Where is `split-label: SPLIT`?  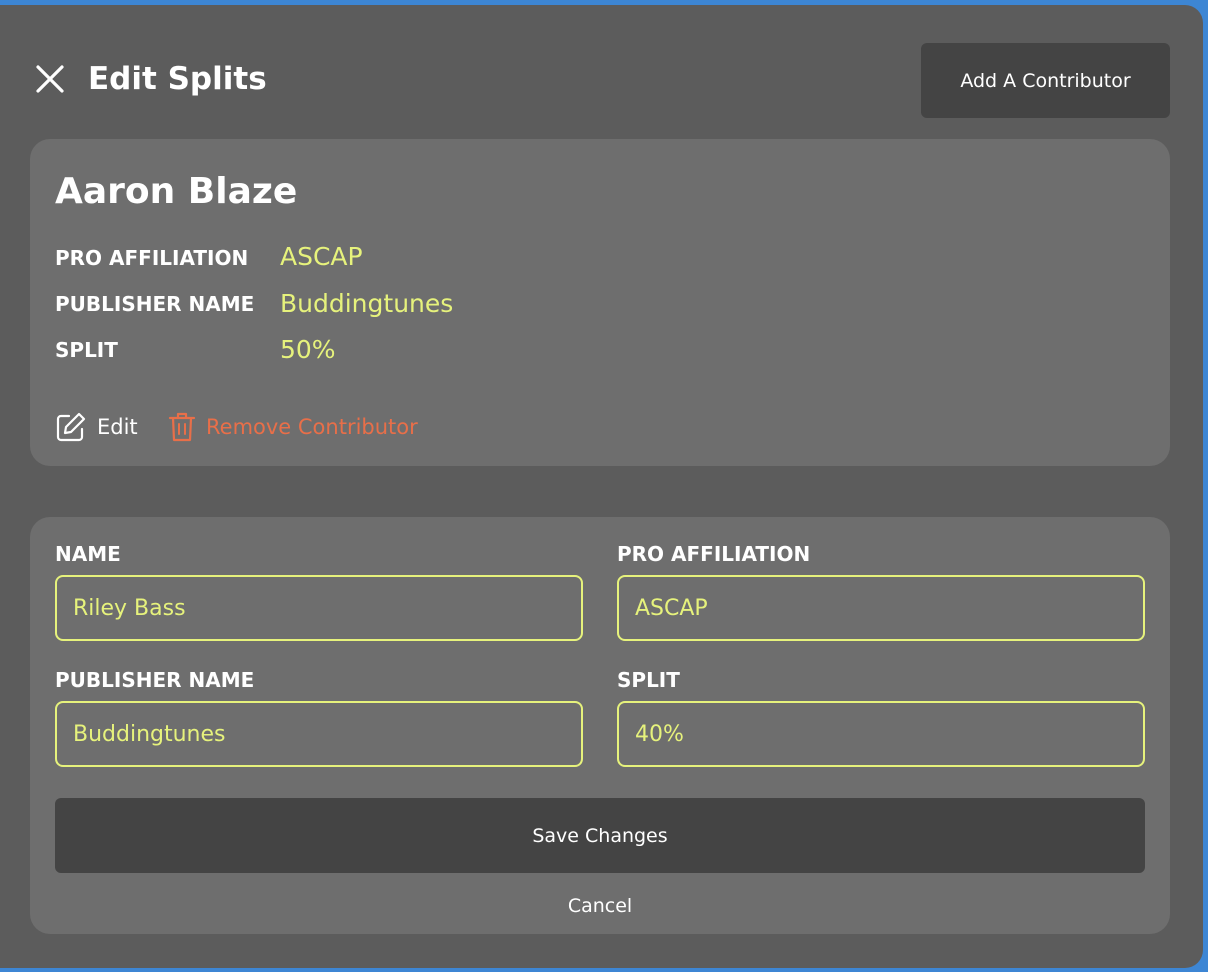 split-label: SPLIT is located at coordinates (86, 350).